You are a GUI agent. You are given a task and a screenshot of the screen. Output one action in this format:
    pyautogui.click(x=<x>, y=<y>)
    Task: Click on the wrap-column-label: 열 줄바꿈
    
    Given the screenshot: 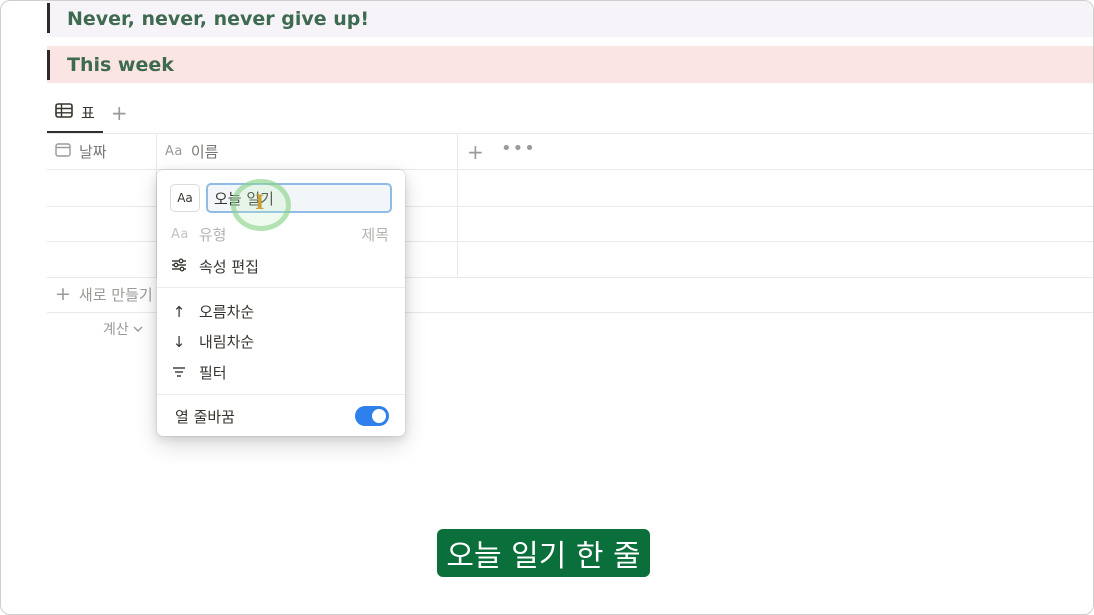 What is the action you would take?
    pyautogui.click(x=205, y=417)
    